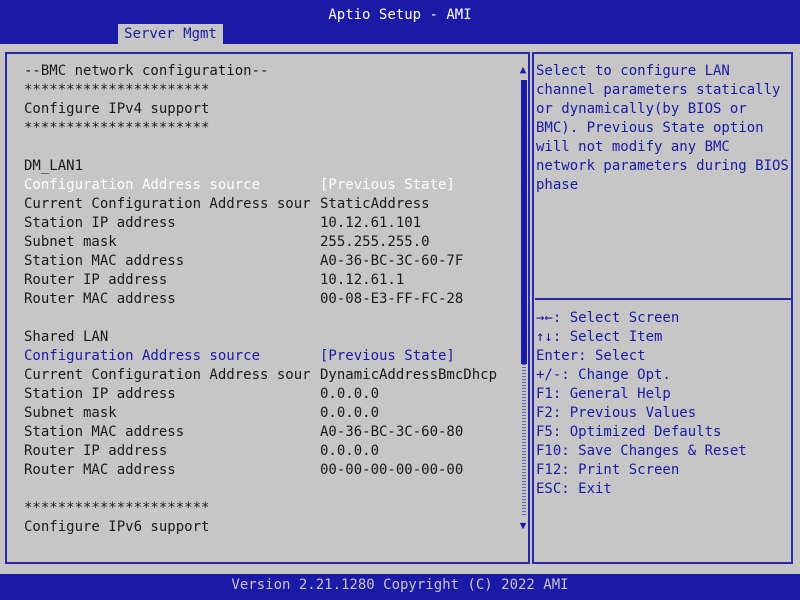 The height and width of the screenshot is (600, 800). I want to click on section-heading-ipv4: Configure IPv4 support, so click(117, 109).